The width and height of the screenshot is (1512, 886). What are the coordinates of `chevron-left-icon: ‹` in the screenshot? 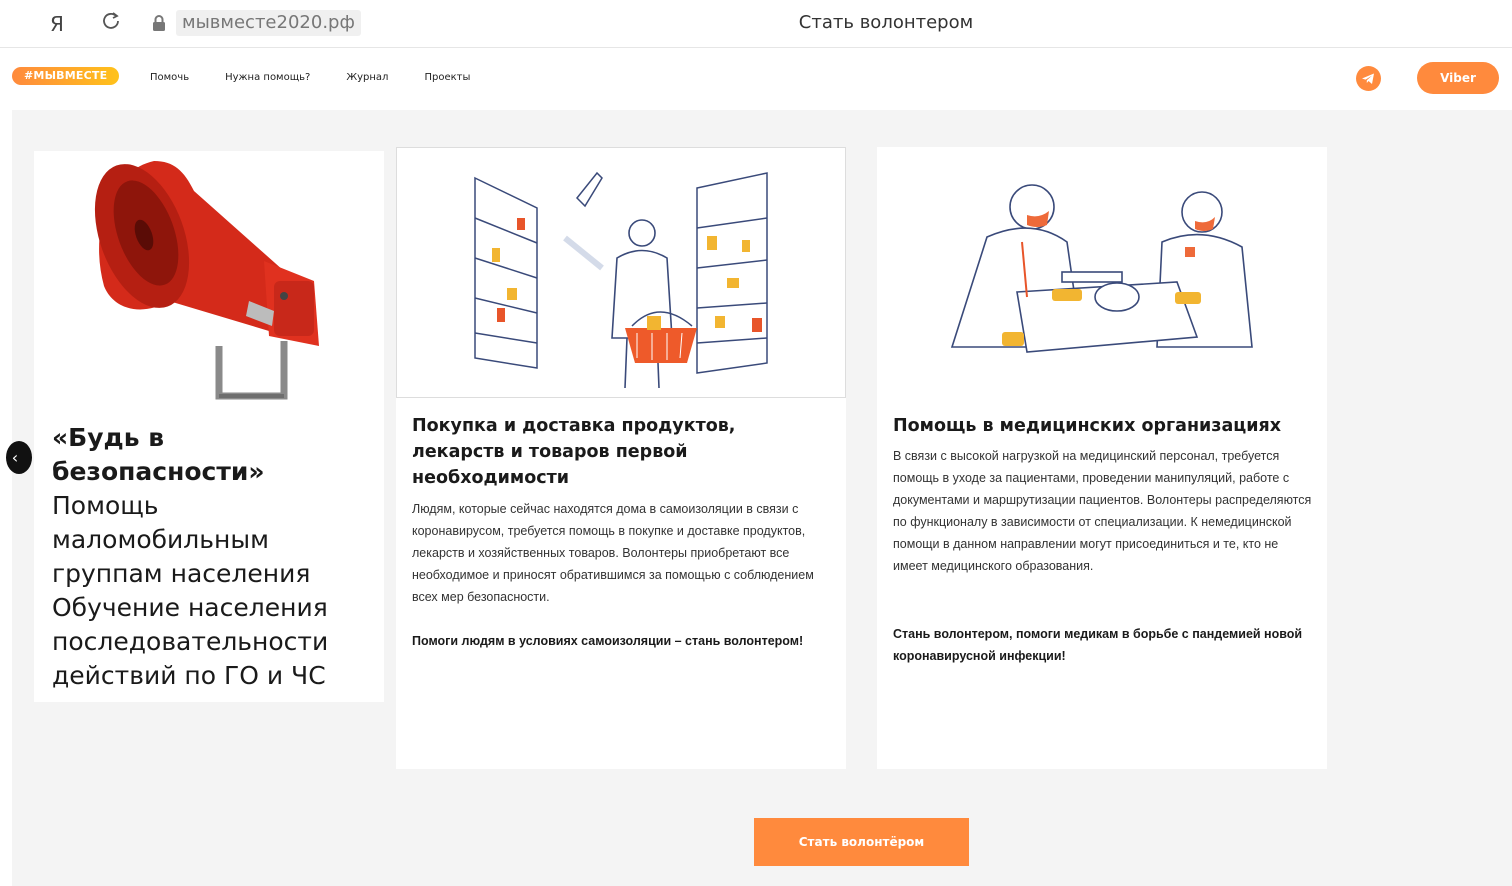 It's located at (15, 457).